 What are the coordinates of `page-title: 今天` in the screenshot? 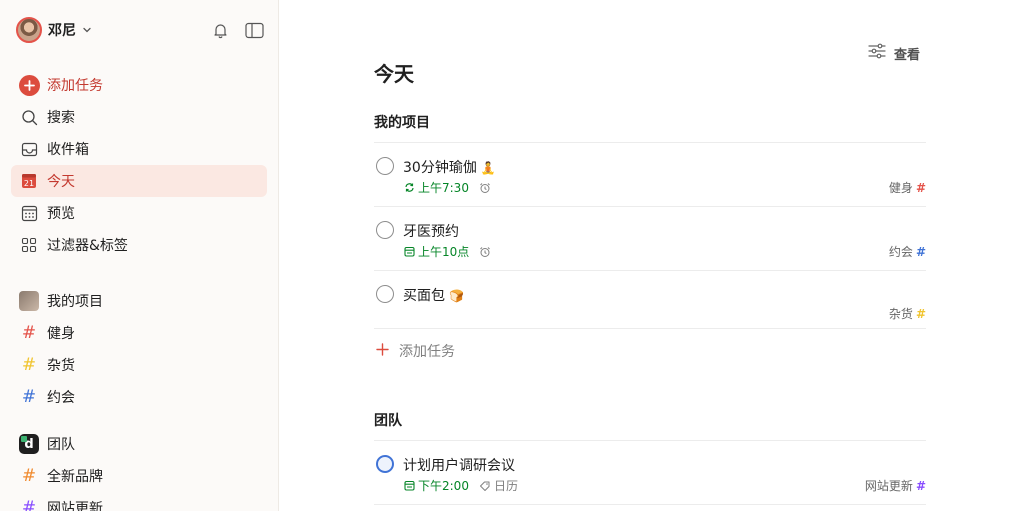 It's located at (394, 74).